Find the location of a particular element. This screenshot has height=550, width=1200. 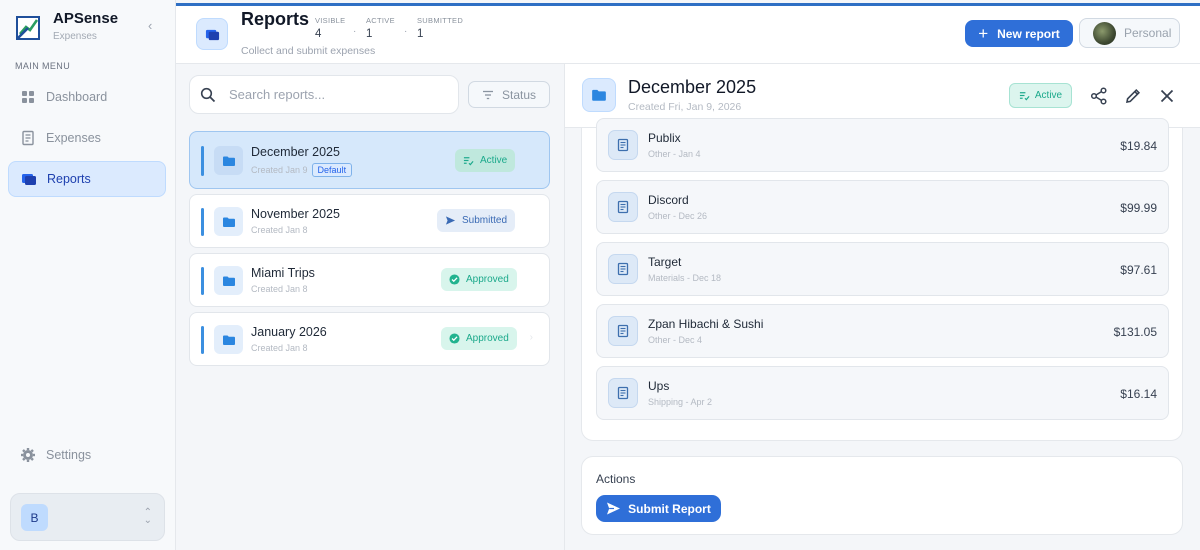

new-report-button: + New report is located at coordinates (1019, 33).